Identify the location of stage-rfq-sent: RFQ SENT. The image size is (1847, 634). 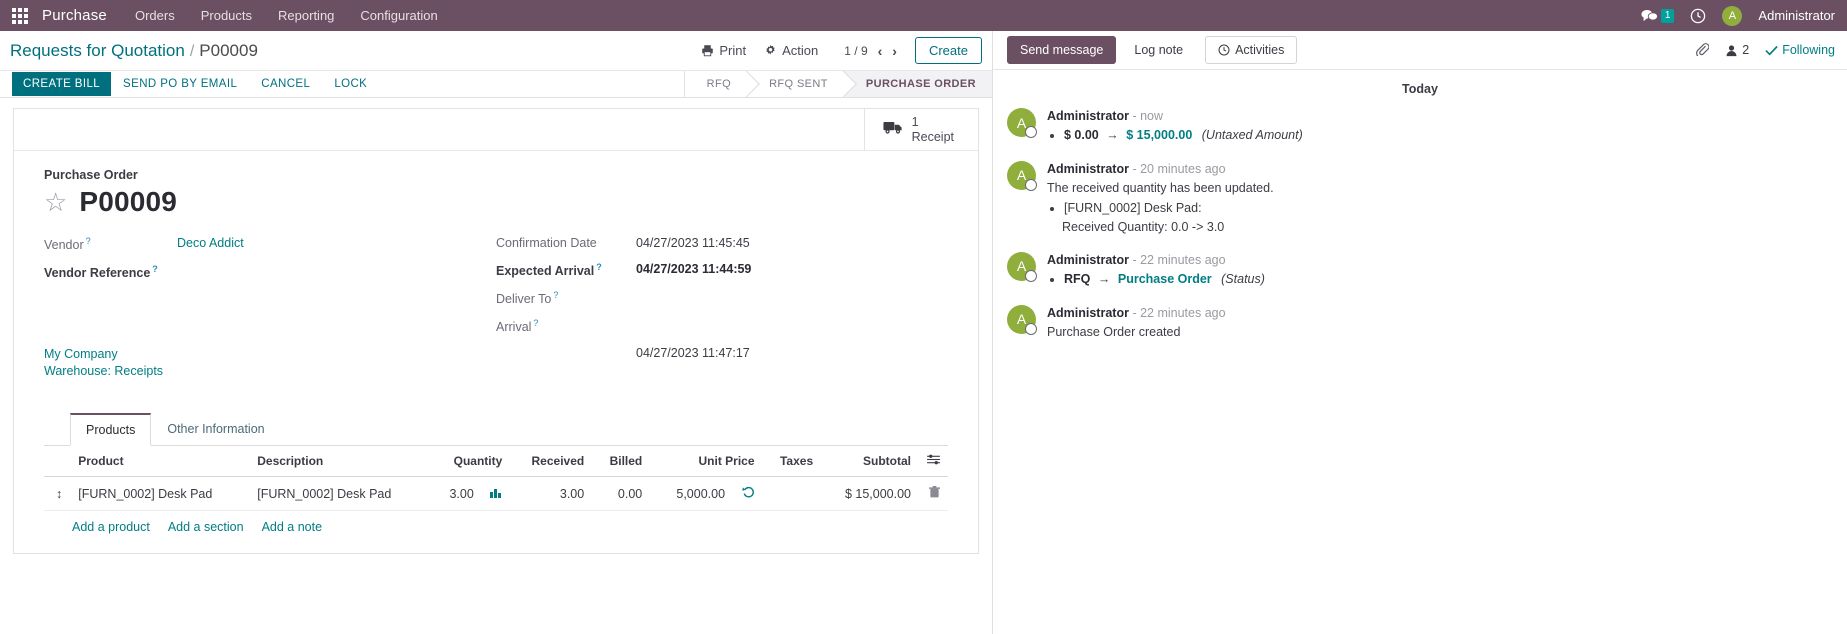
(795, 84).